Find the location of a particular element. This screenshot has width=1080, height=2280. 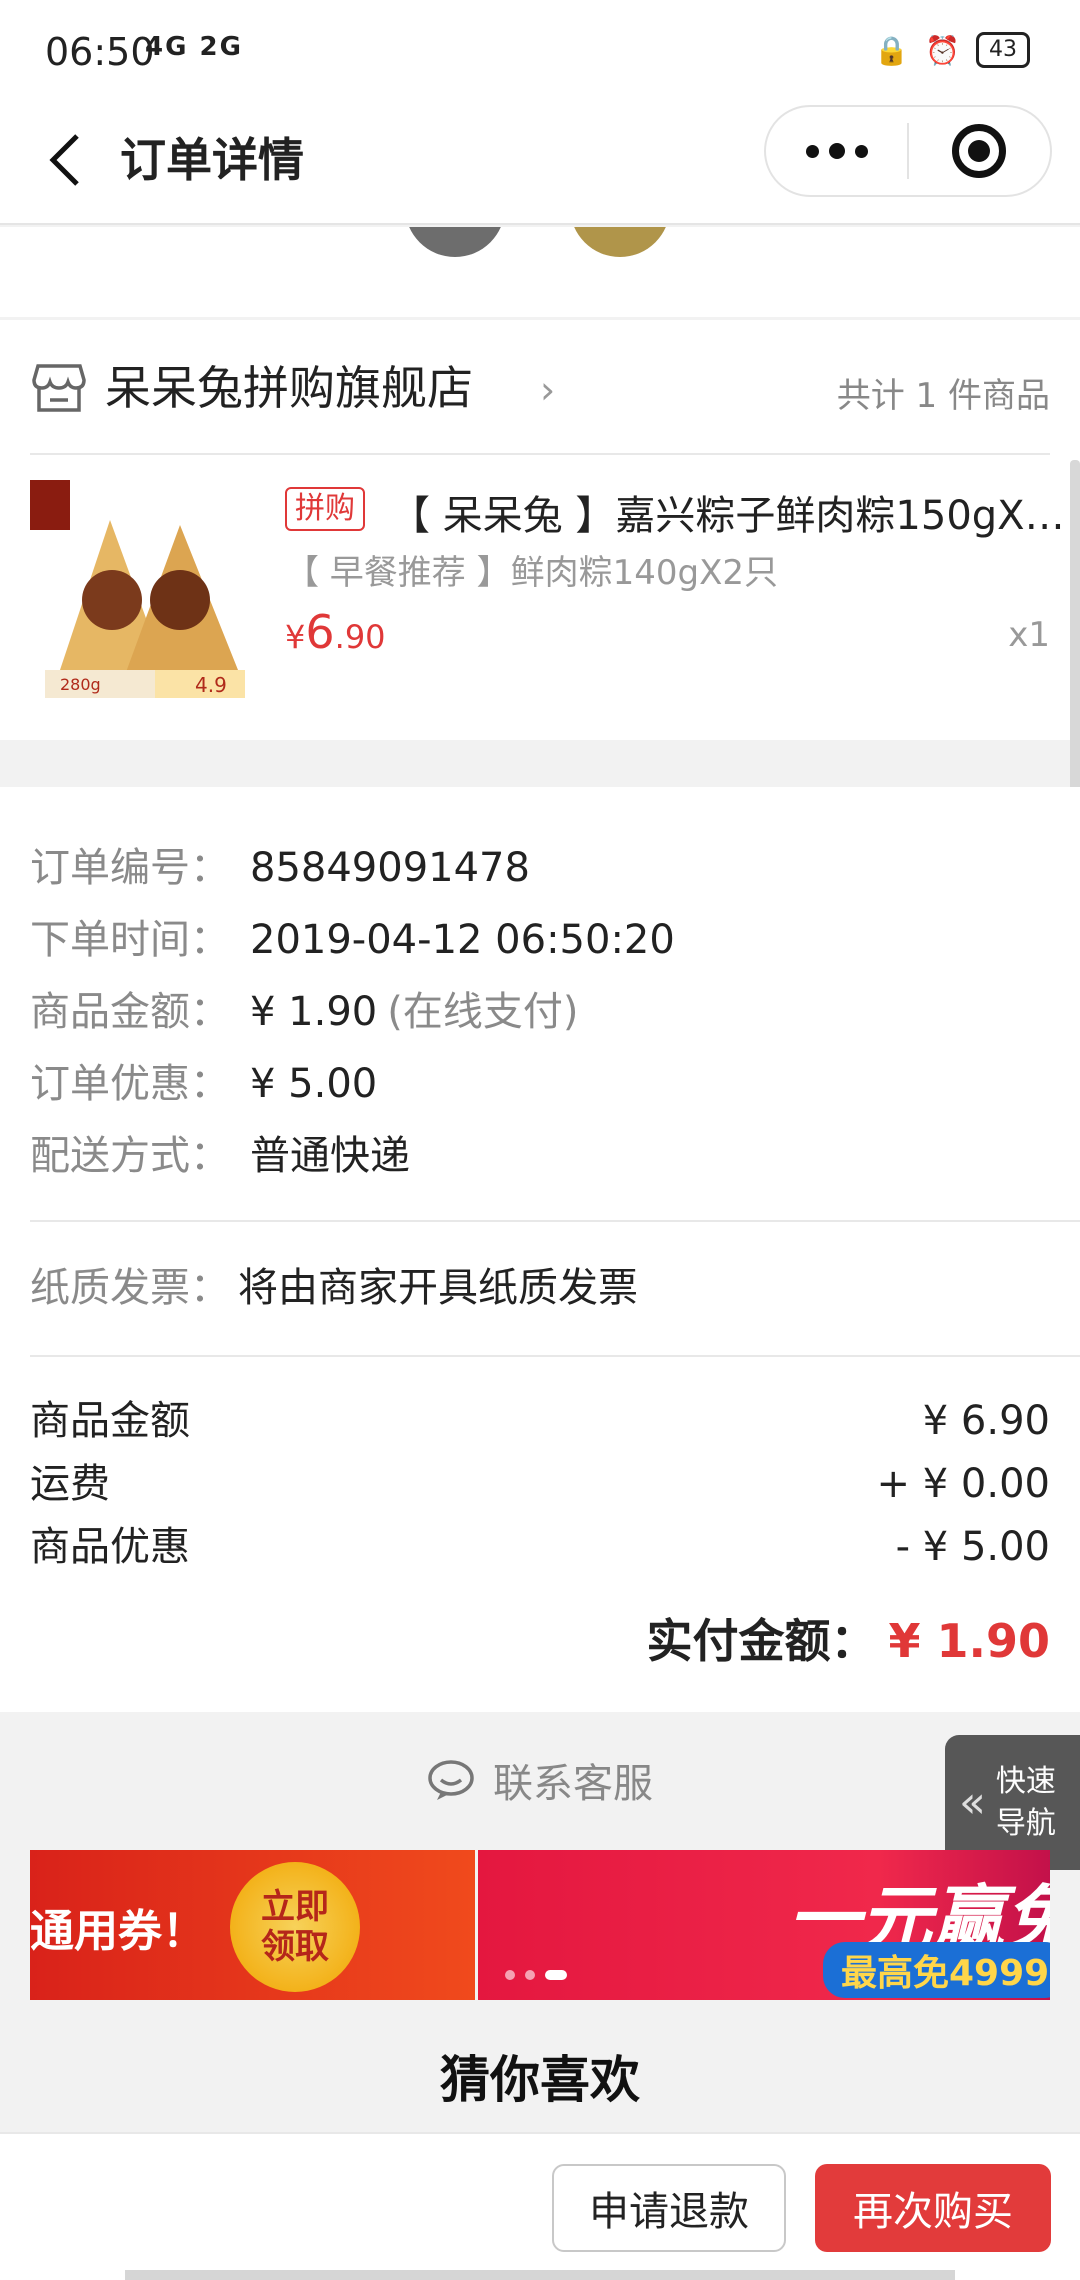

total-row: 运费 + ¥ 0.00 is located at coordinates (540, 1484).